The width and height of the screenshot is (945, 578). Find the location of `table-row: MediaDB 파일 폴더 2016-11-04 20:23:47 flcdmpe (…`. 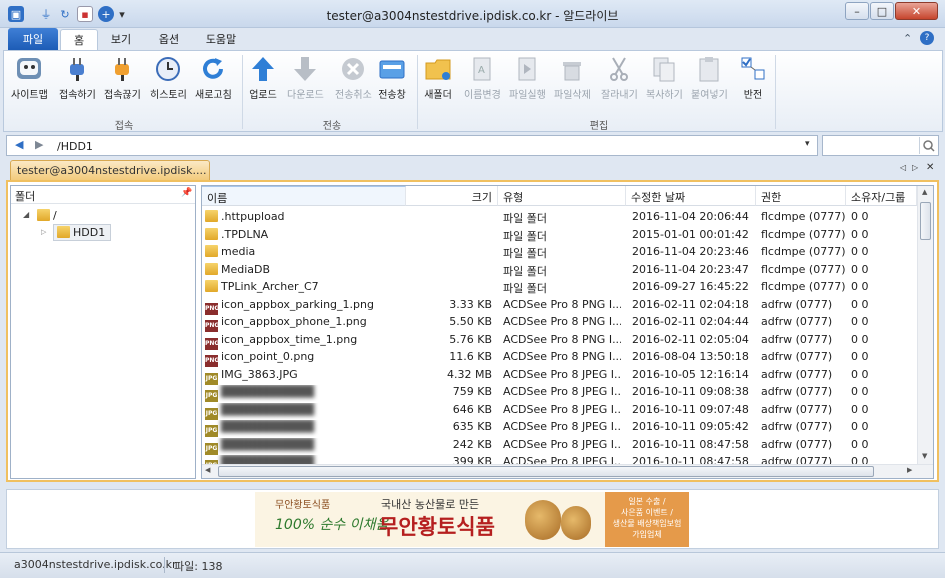

table-row: MediaDB 파일 폴더 2016-11-04 20:23:47 flcdmpe (… is located at coordinates (559, 270).